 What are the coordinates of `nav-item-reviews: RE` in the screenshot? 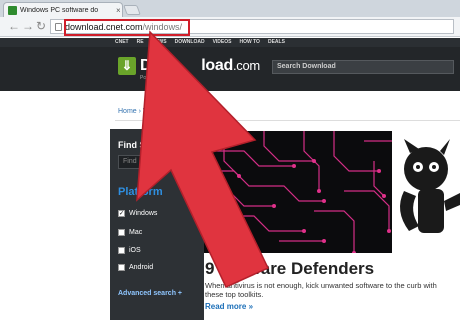 It's located at (140, 42).